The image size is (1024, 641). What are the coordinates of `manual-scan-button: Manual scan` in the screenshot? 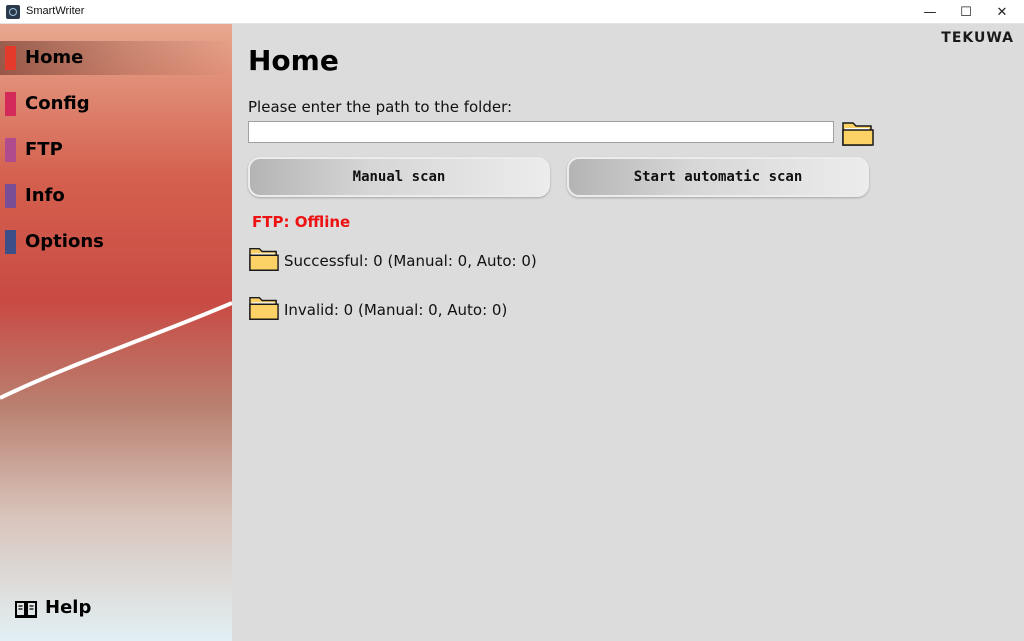 It's located at (399, 177).